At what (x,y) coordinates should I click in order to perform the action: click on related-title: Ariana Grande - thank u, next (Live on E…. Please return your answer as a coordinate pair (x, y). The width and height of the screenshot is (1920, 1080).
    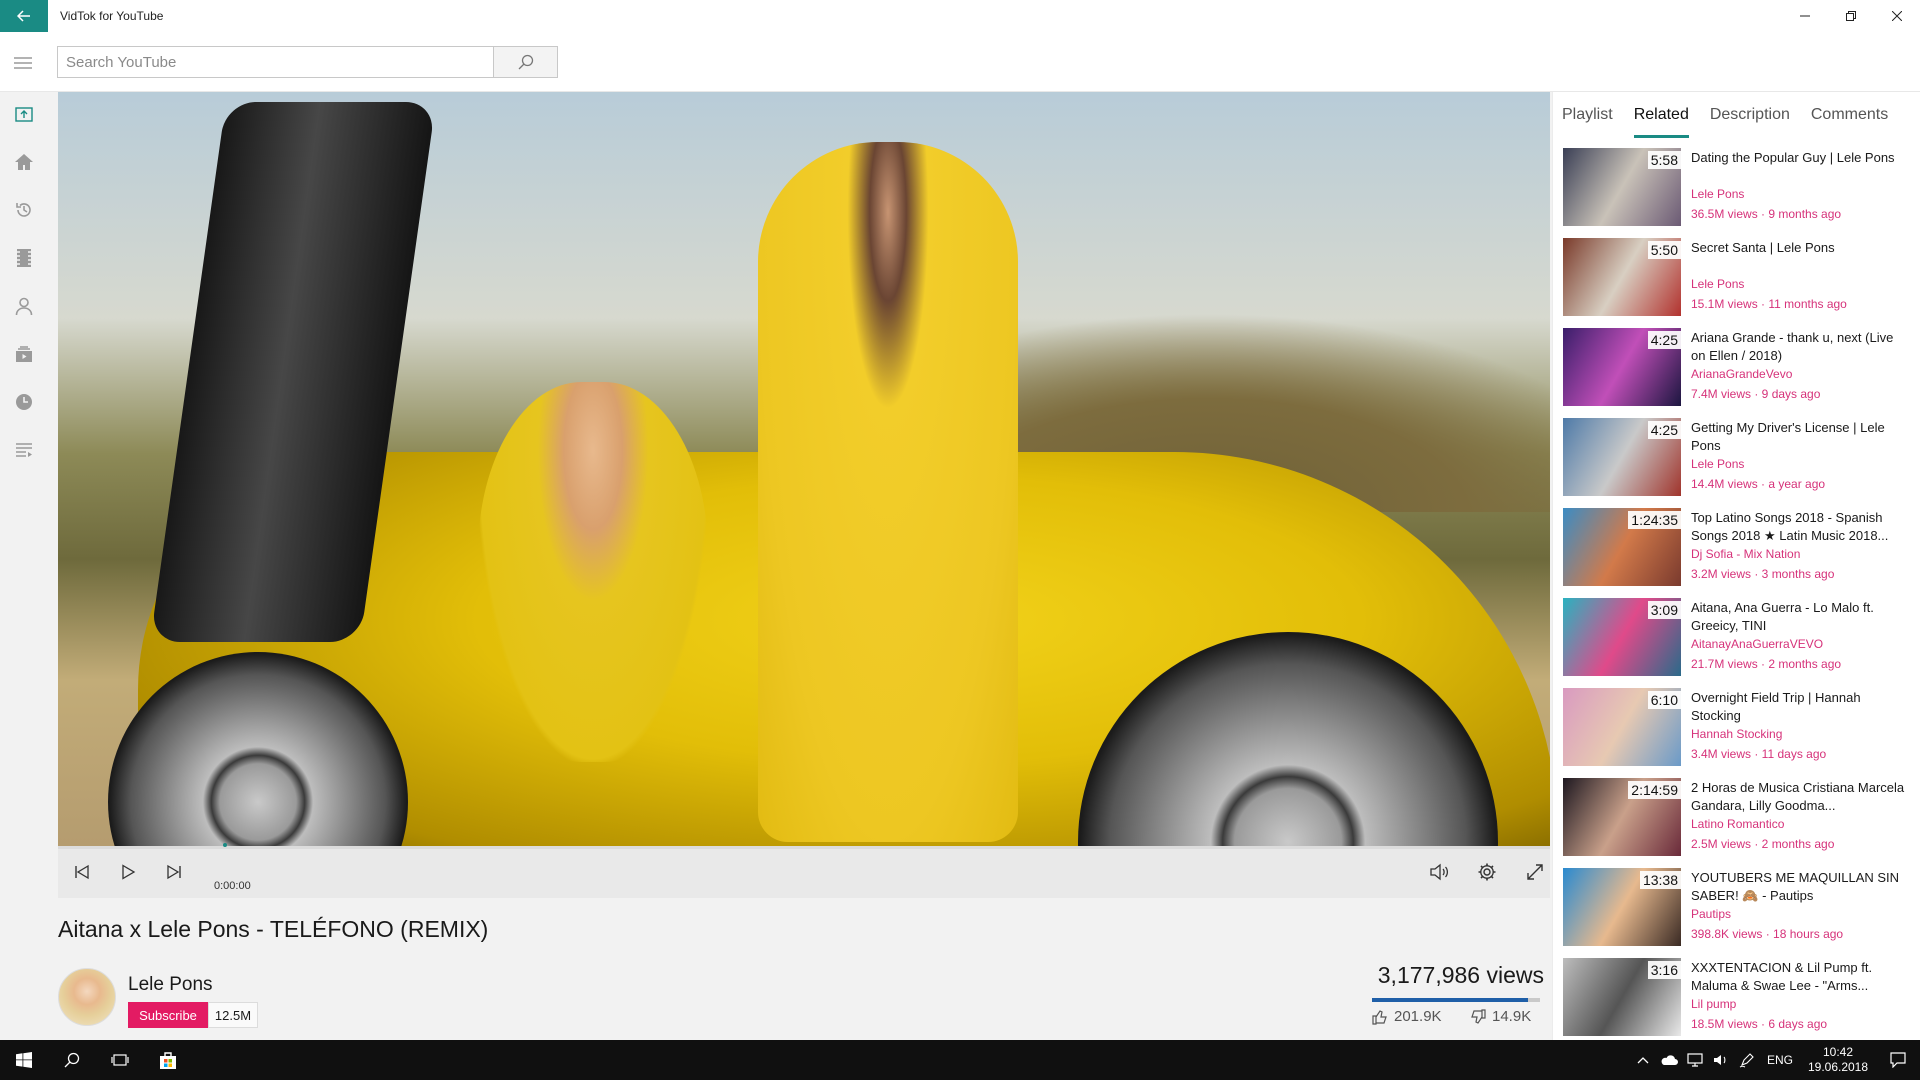
    Looking at the image, I should click on (1799, 347).